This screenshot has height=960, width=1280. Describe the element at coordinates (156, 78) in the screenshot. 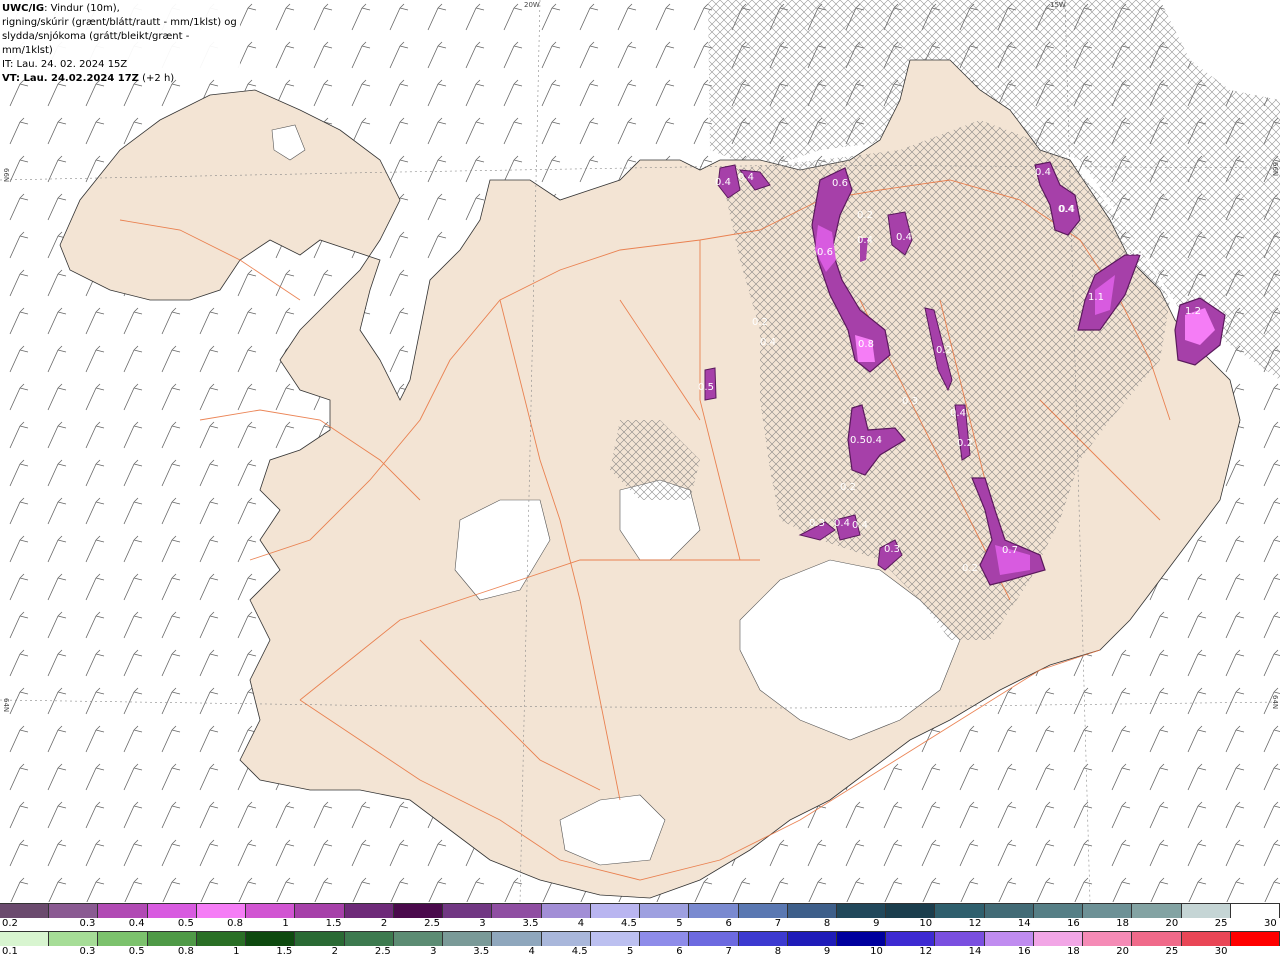

I see `forecast-offset: (+2 h)` at that location.